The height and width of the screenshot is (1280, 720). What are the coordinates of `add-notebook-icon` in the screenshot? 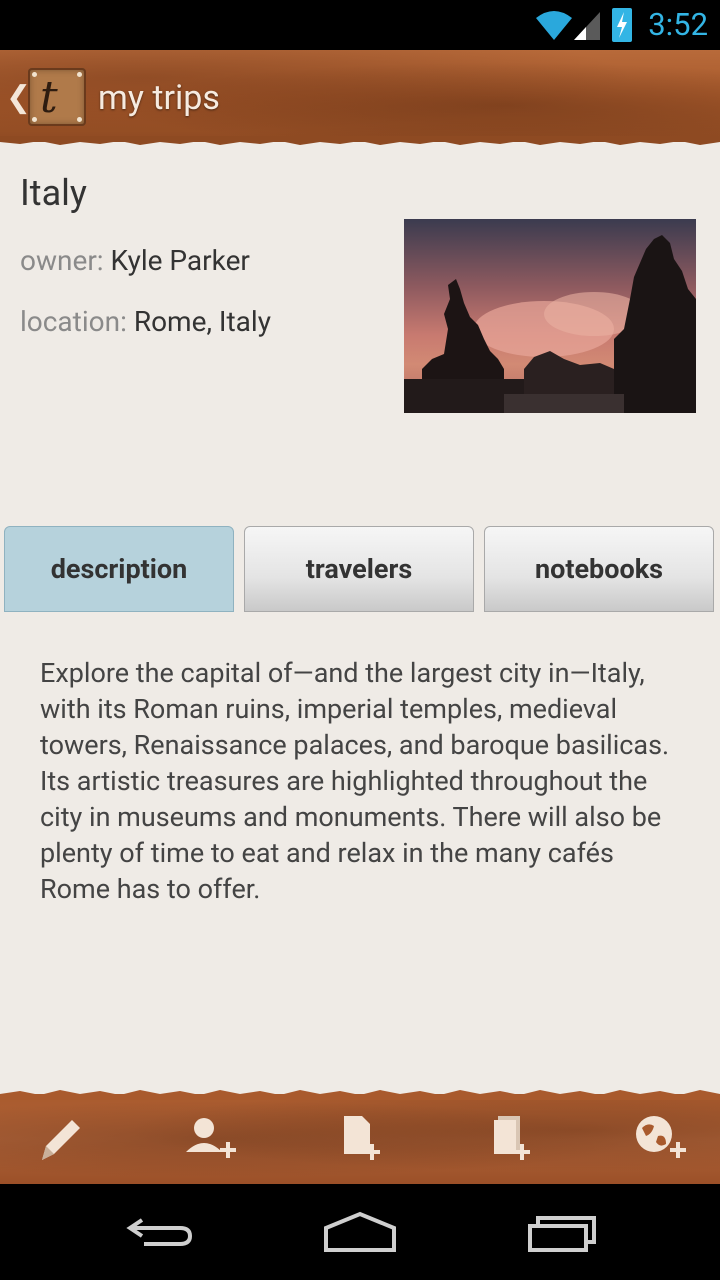 It's located at (512, 1138).